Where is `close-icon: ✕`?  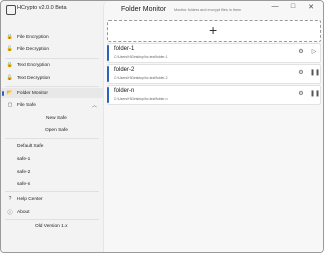
close-icon: ✕ is located at coordinates (311, 7).